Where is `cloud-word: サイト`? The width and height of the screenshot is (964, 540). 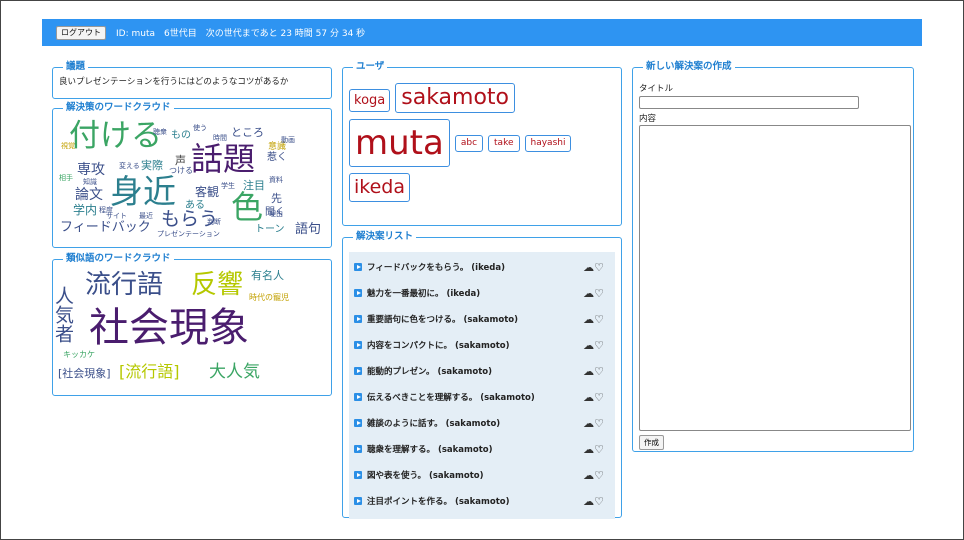 cloud-word: サイト is located at coordinates (116, 216).